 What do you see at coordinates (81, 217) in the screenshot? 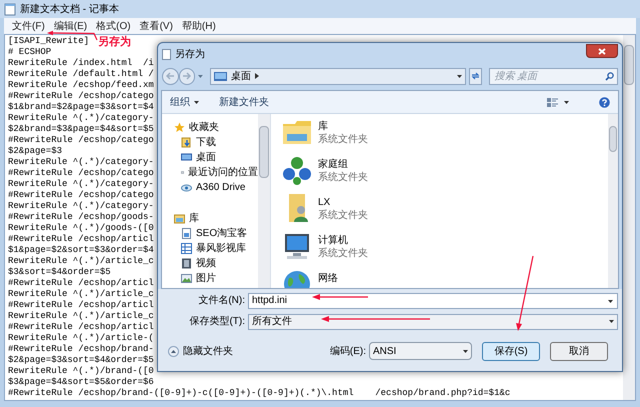
I see `text-line: #RewriteRule /ecshop/goods-` at bounding box center [81, 217].